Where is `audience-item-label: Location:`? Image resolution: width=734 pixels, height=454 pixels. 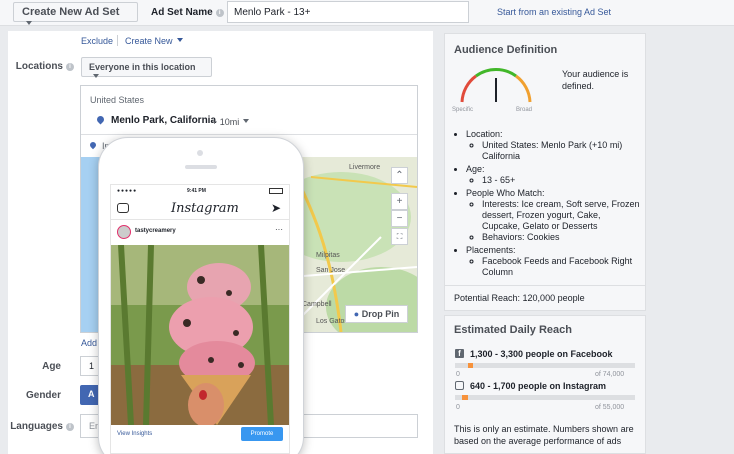 audience-item-label: Location: is located at coordinates (484, 134).